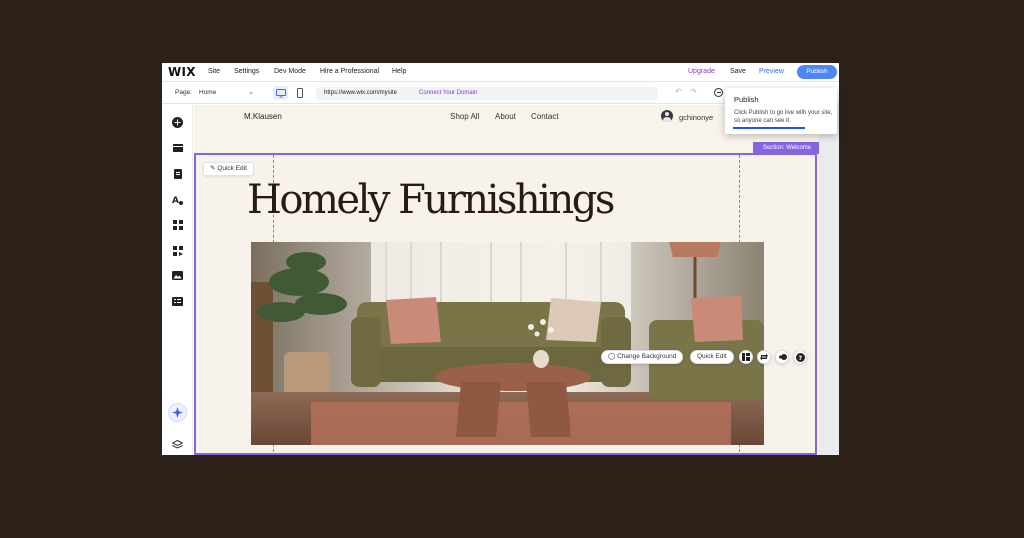 The width and height of the screenshot is (1024, 538). What do you see at coordinates (290, 71) in the screenshot?
I see `menu-dev-mode: Dev Mode` at bounding box center [290, 71].